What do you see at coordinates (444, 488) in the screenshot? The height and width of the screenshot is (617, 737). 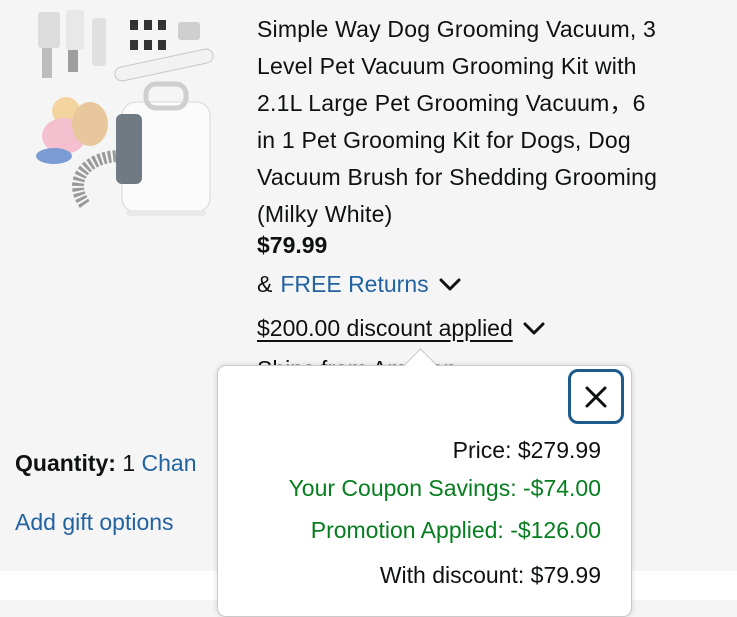 I see `popover-coupon-savings-line: Your Coupon Savings: -$74.00` at bounding box center [444, 488].